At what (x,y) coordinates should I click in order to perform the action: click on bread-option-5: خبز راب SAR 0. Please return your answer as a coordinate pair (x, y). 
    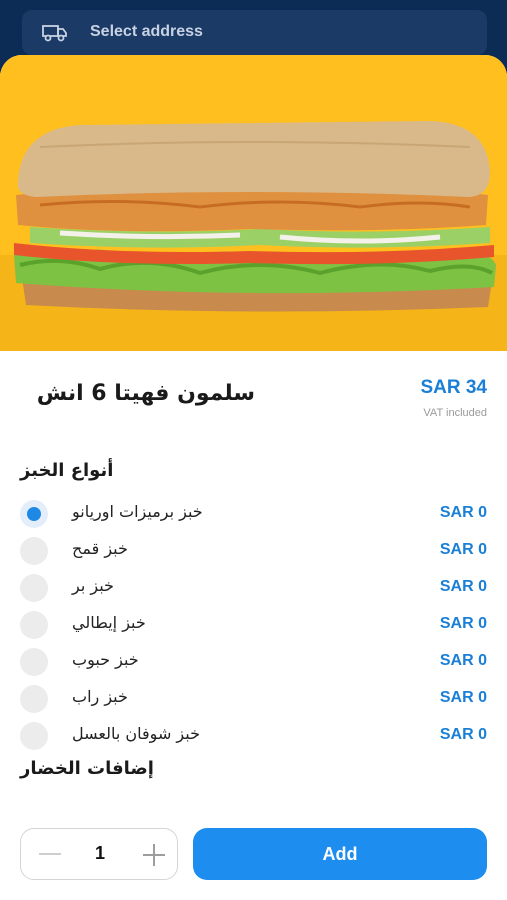
    Looking at the image, I should click on (253, 699).